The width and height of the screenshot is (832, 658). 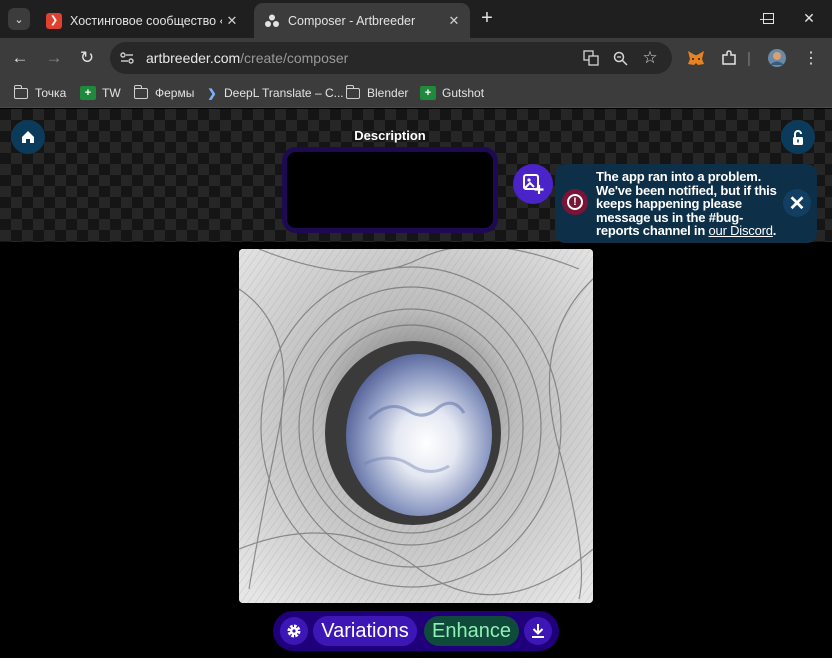 I want to click on tab-title: Хостинговое сообщество «Tim, so click(x=146, y=20).